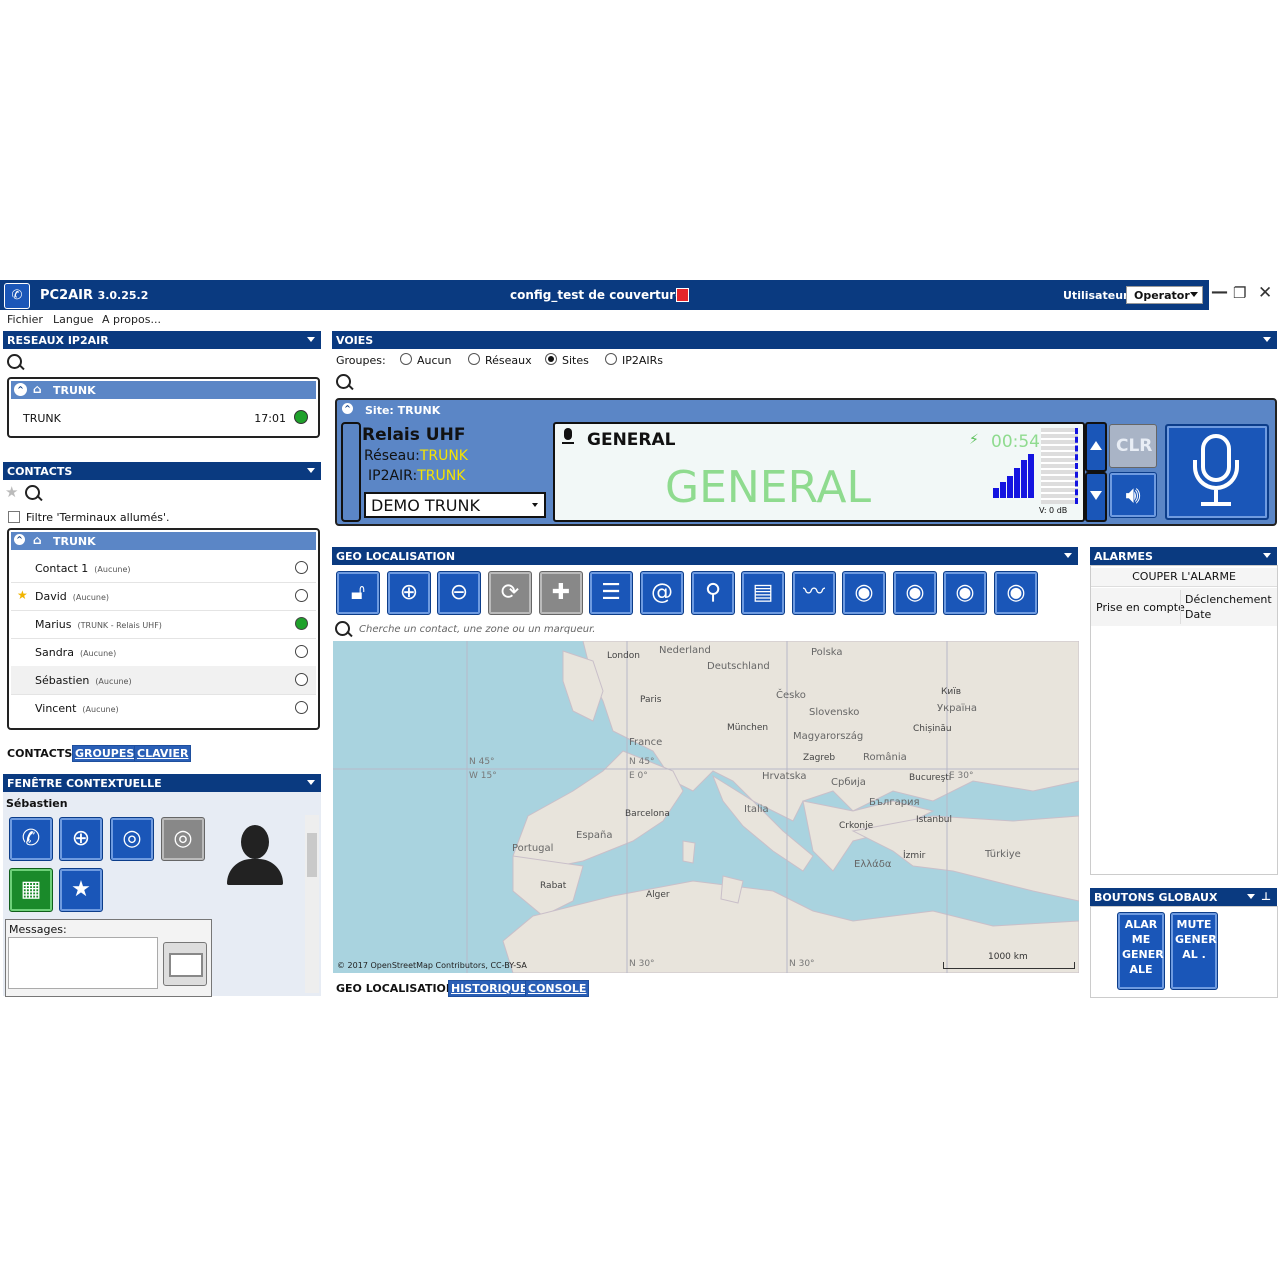  Describe the element at coordinates (1133, 495) in the screenshot. I see `speaker-button: 🔊︎` at that location.